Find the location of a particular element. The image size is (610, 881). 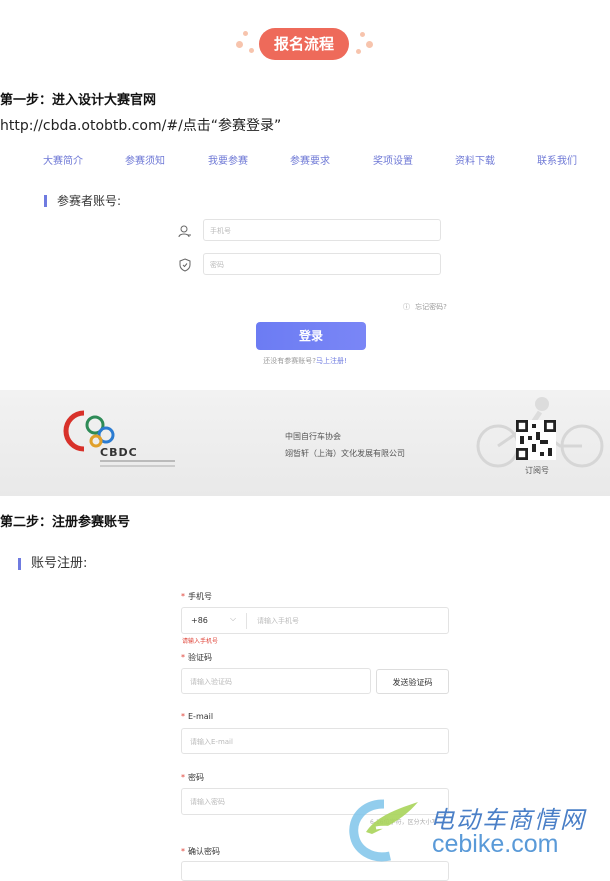

process-title: 报名流程 is located at coordinates (304, 44).